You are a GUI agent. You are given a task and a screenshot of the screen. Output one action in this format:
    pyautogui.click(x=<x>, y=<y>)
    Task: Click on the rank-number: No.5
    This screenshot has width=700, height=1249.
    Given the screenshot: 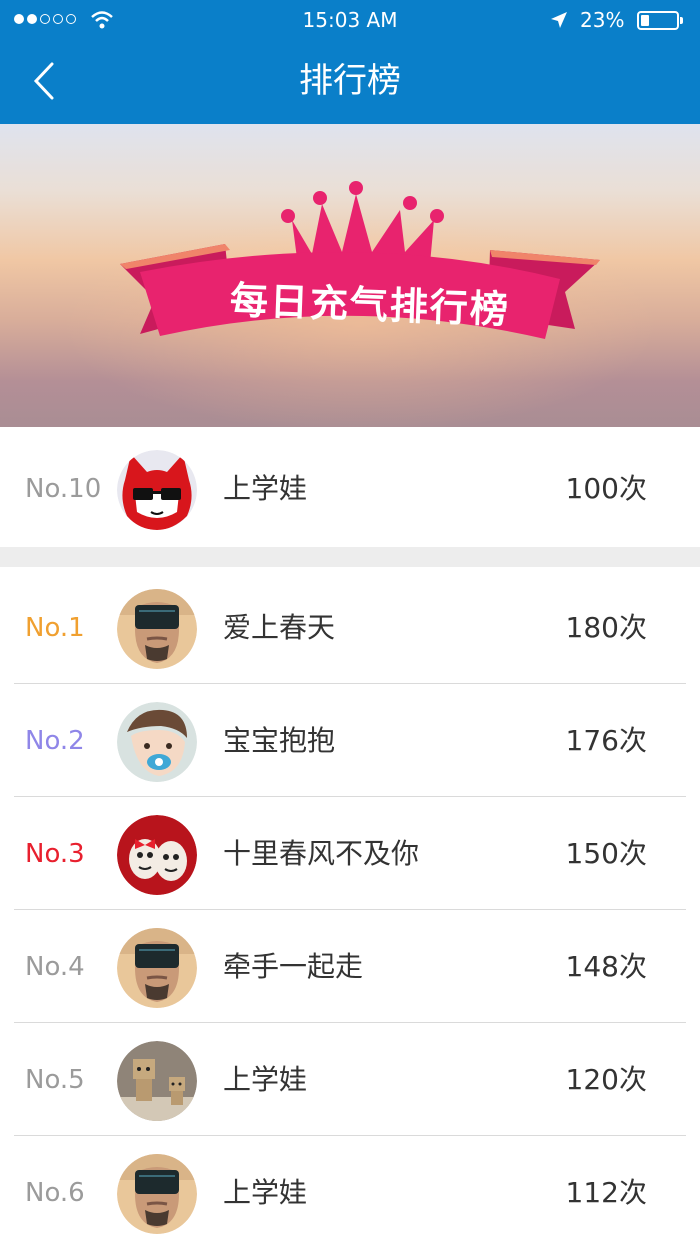 What is the action you would take?
    pyautogui.click(x=55, y=1080)
    